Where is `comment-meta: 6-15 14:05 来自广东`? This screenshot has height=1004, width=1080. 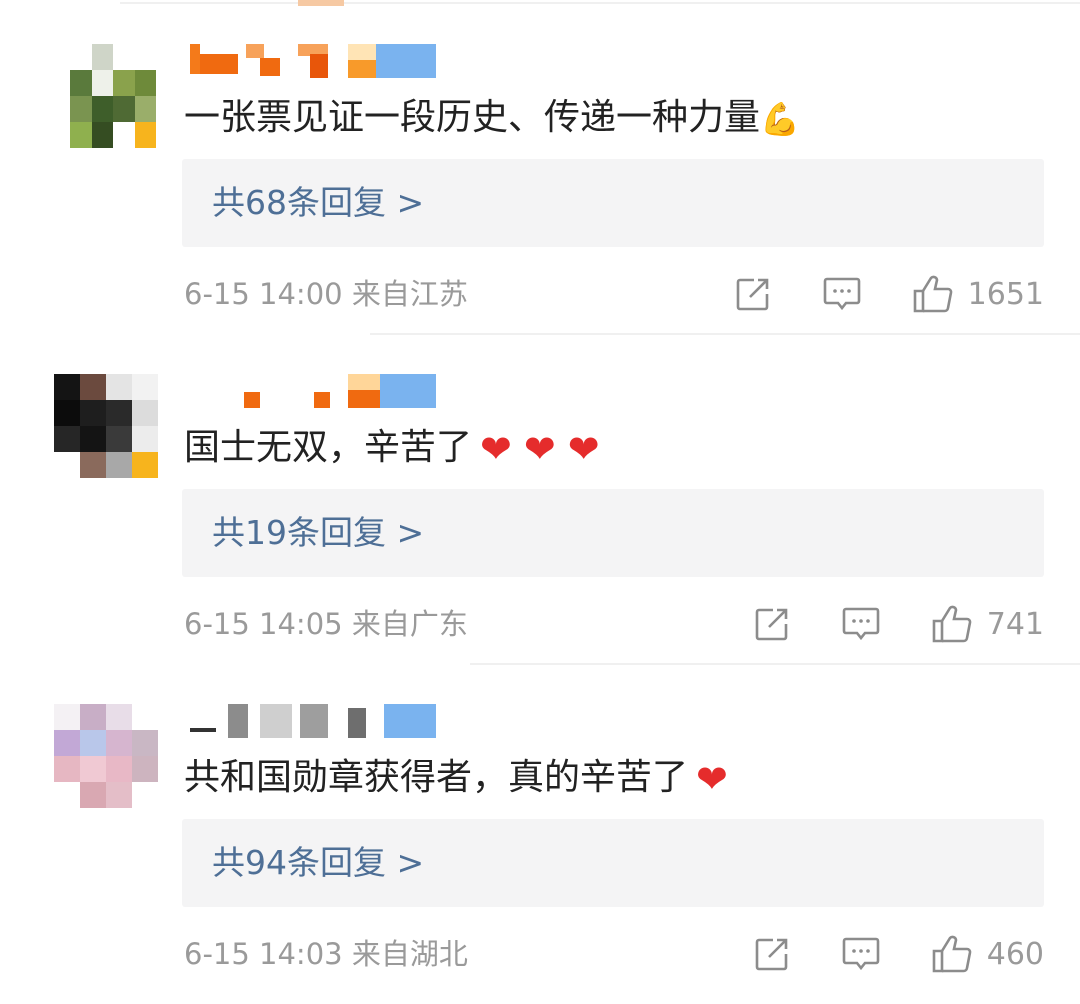 comment-meta: 6-15 14:05 来自广东 is located at coordinates (326, 624).